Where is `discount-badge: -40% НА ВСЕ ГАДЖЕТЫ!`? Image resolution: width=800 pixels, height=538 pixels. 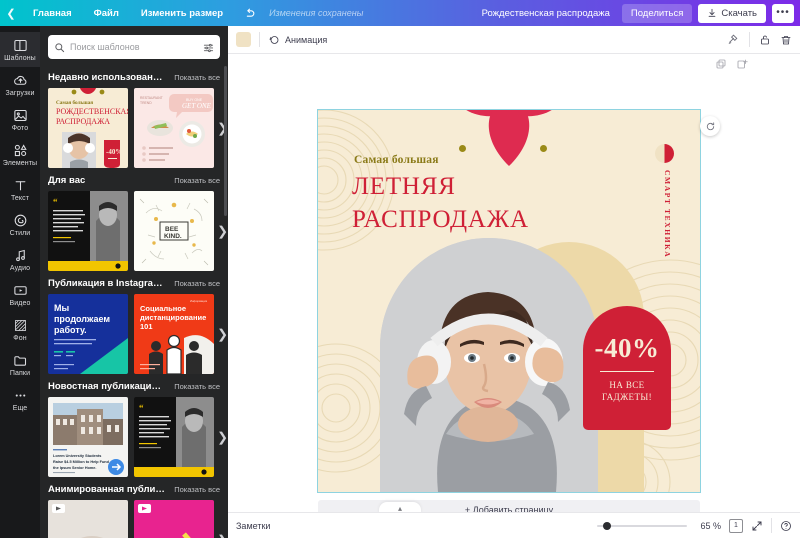
discount-badge: -40% НА ВСЕ ГАДЖЕТЫ! is located at coordinates (627, 368).